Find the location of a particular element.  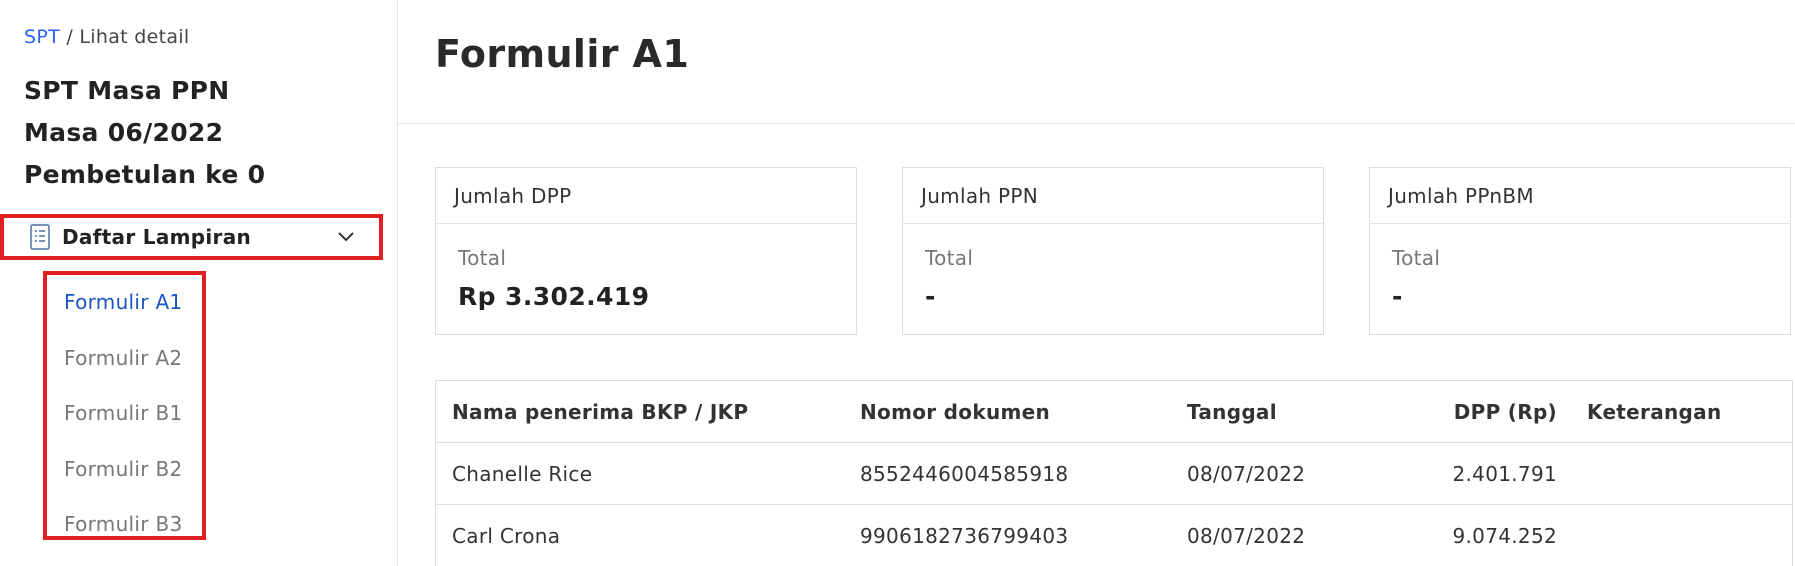

lampiran-item-formulir-a1: Formulir A1 is located at coordinates (124, 303).